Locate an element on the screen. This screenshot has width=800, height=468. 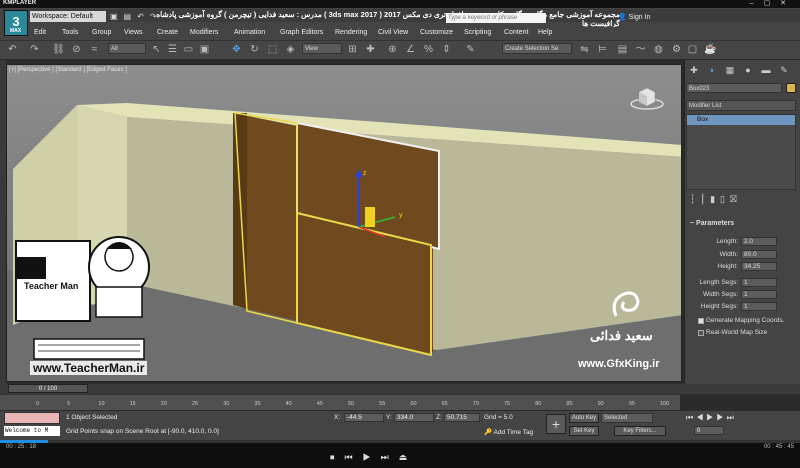
menu-help: Help is located at coordinates (545, 32).